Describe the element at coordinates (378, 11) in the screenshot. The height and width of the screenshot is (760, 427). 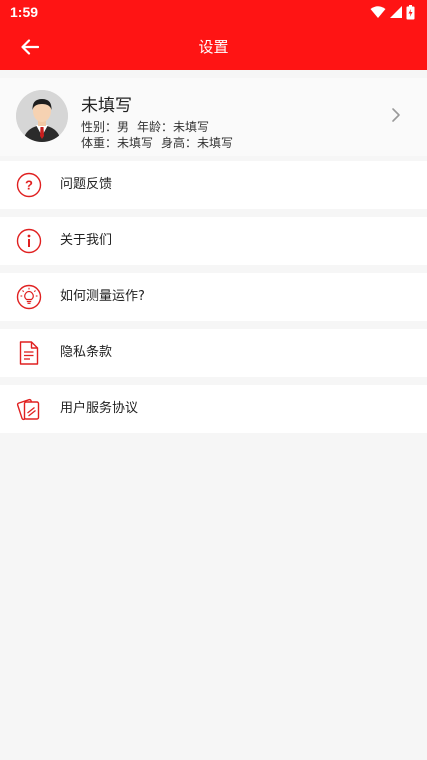
I see `wifi-icon` at that location.